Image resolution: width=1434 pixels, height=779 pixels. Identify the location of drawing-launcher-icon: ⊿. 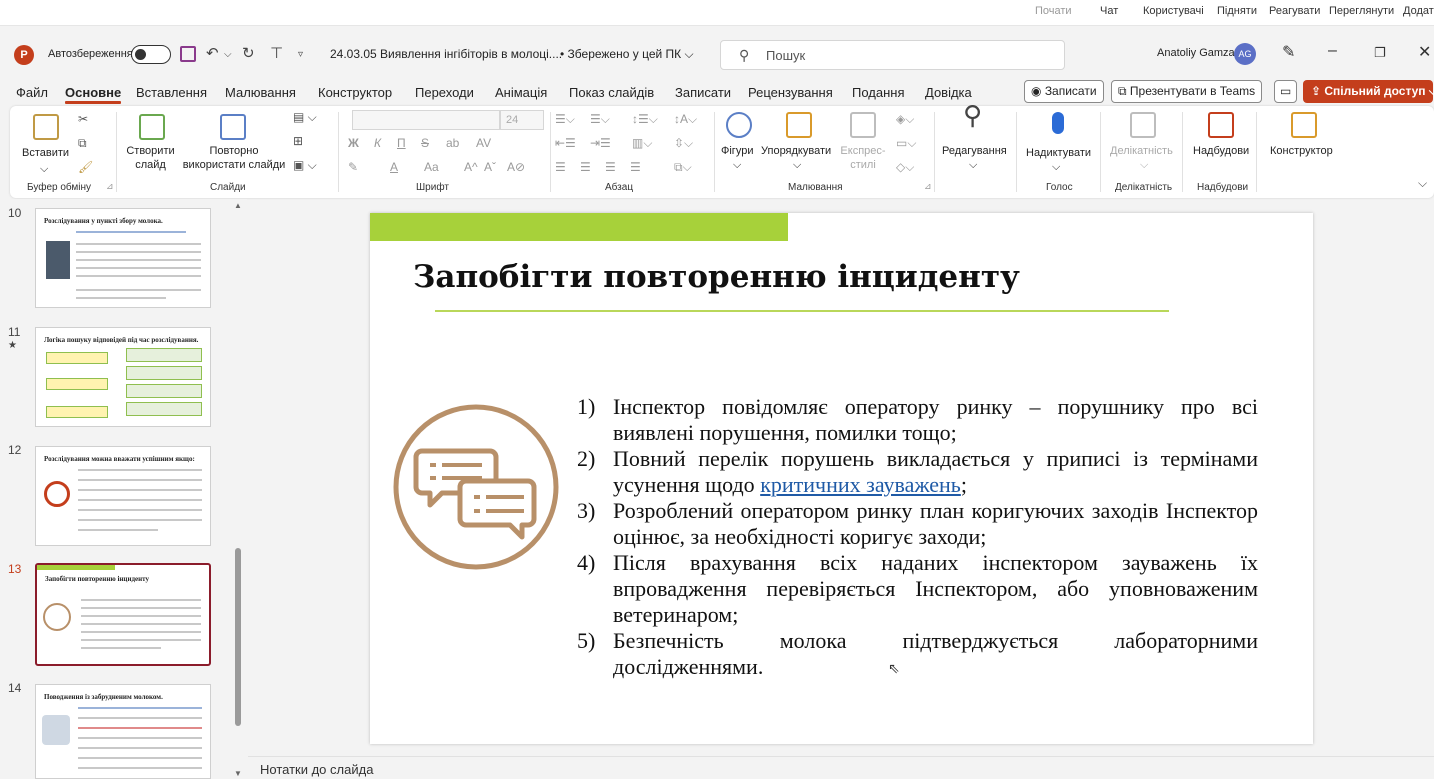
(928, 186).